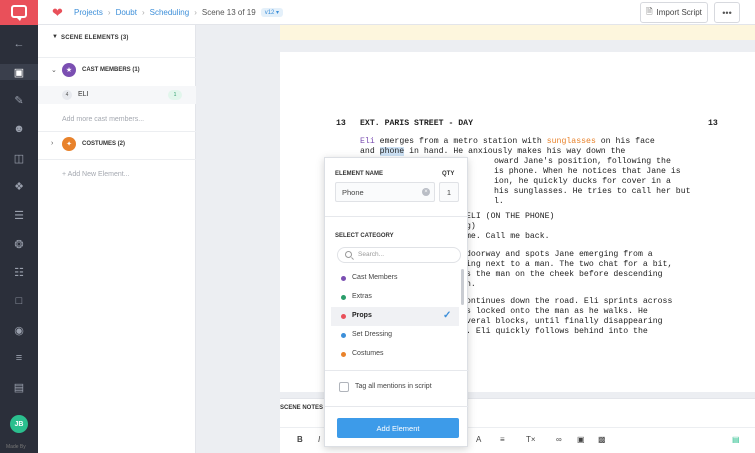 The width and height of the screenshot is (755, 453). I want to click on location-pin-icon: ◉, so click(19, 330).